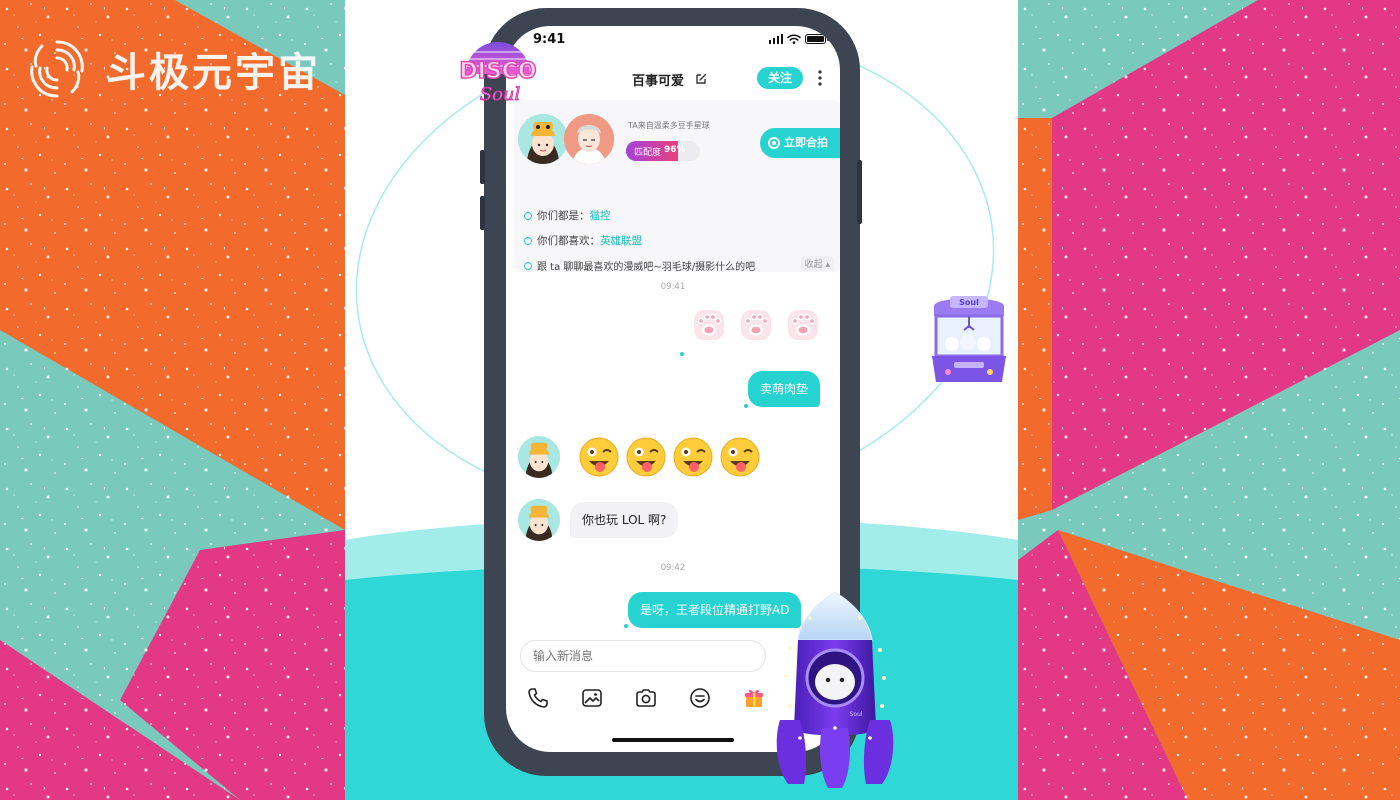 The width and height of the screenshot is (1400, 800). Describe the element at coordinates (624, 520) in the screenshot. I see `received-message-1: 你也玩 LOL 啊?` at that location.